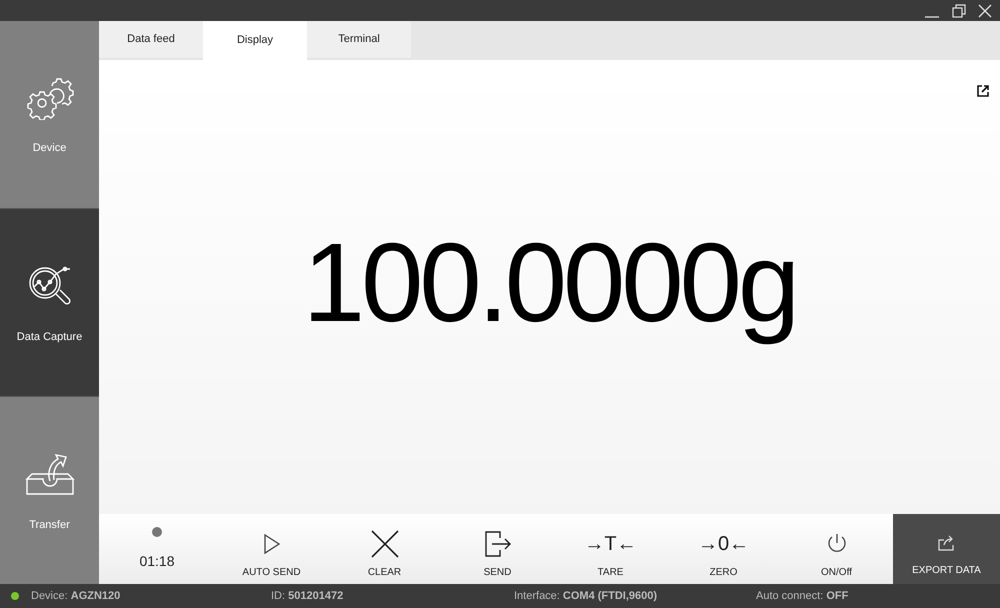  What do you see at coordinates (49, 490) in the screenshot?
I see `sidebar-item: Transfer` at bounding box center [49, 490].